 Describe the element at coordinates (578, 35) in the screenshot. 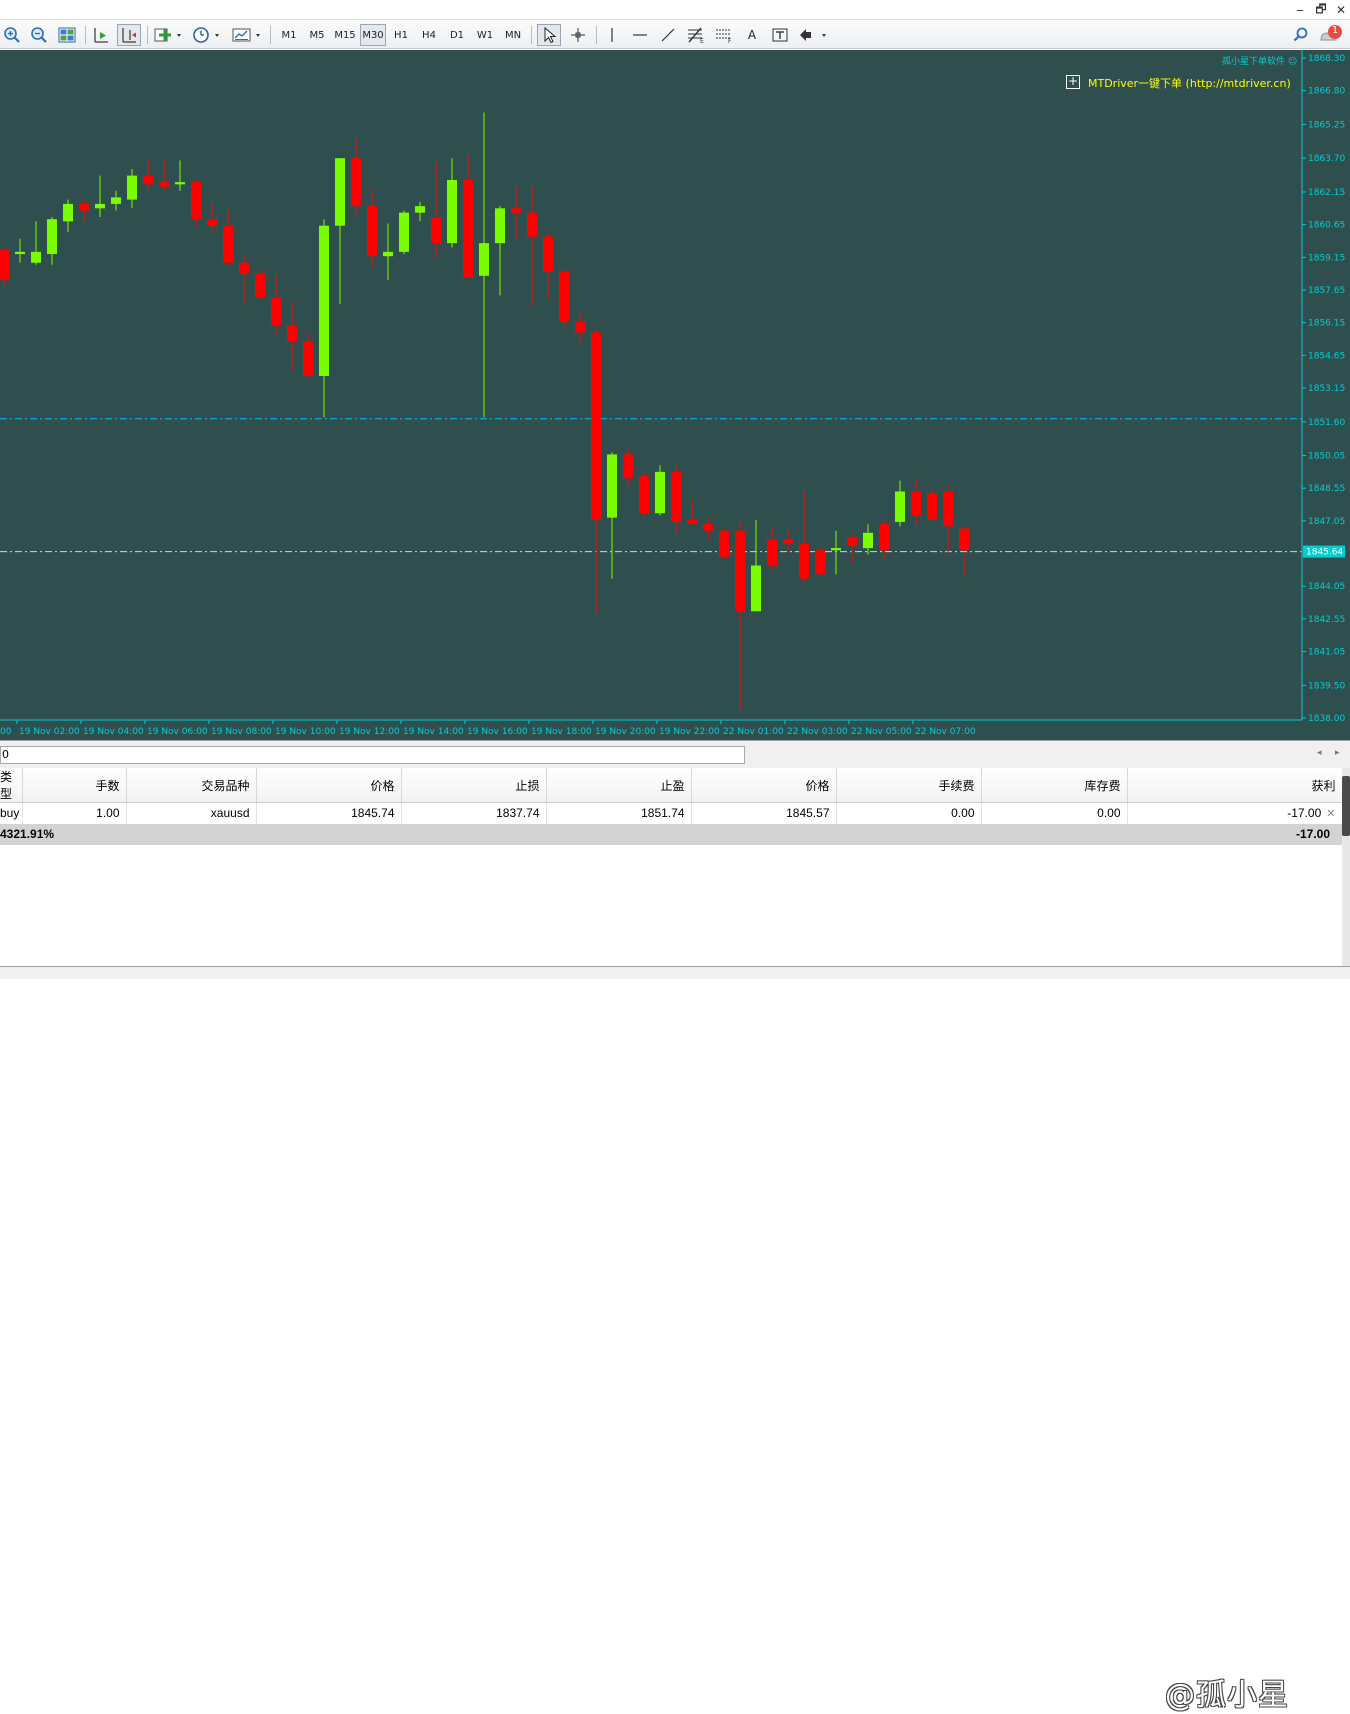

I see `crosshair-icon` at that location.